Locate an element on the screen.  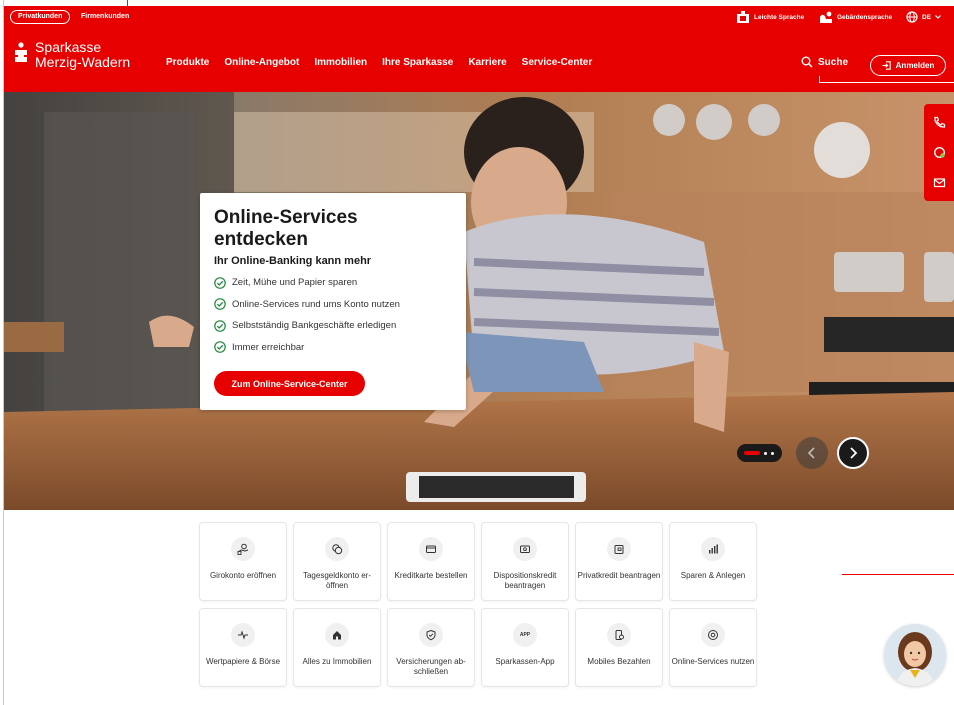
search-underline-tick is located at coordinates (819, 79).